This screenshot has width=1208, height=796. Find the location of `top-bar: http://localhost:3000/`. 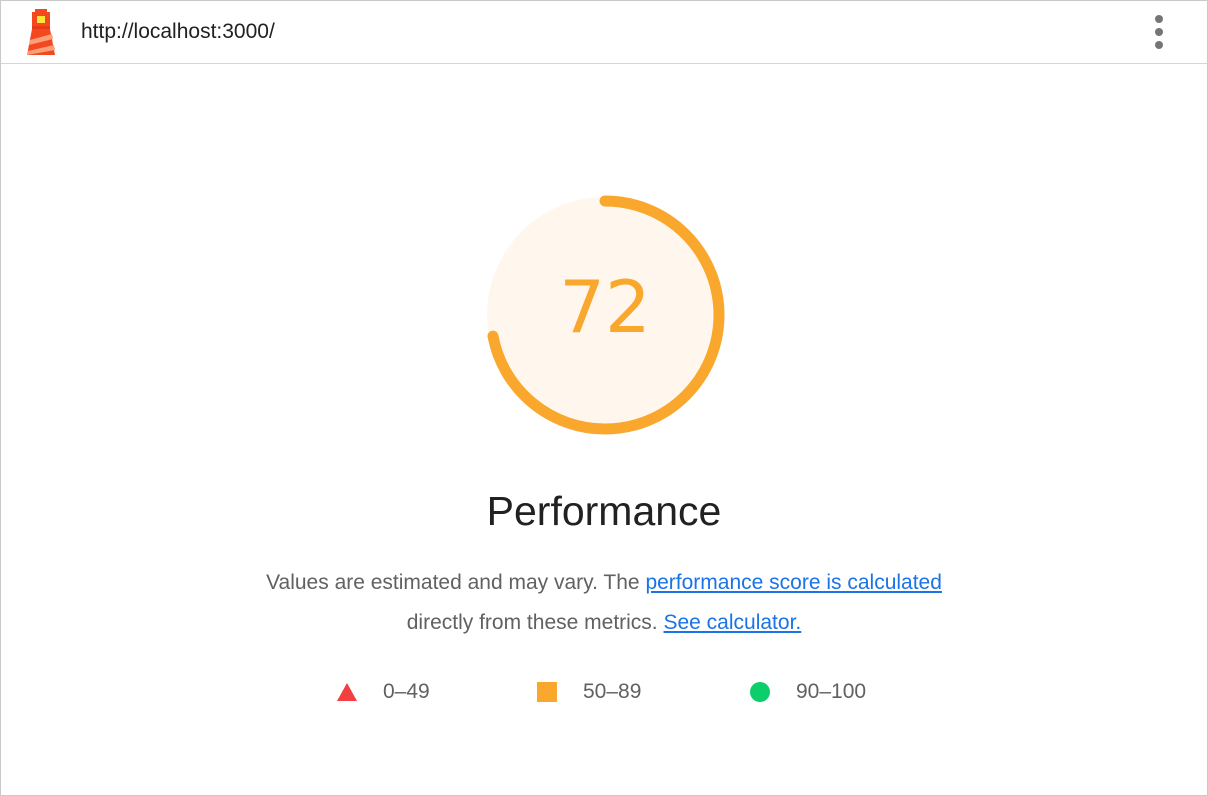

top-bar: http://localhost:3000/ is located at coordinates (604, 32).